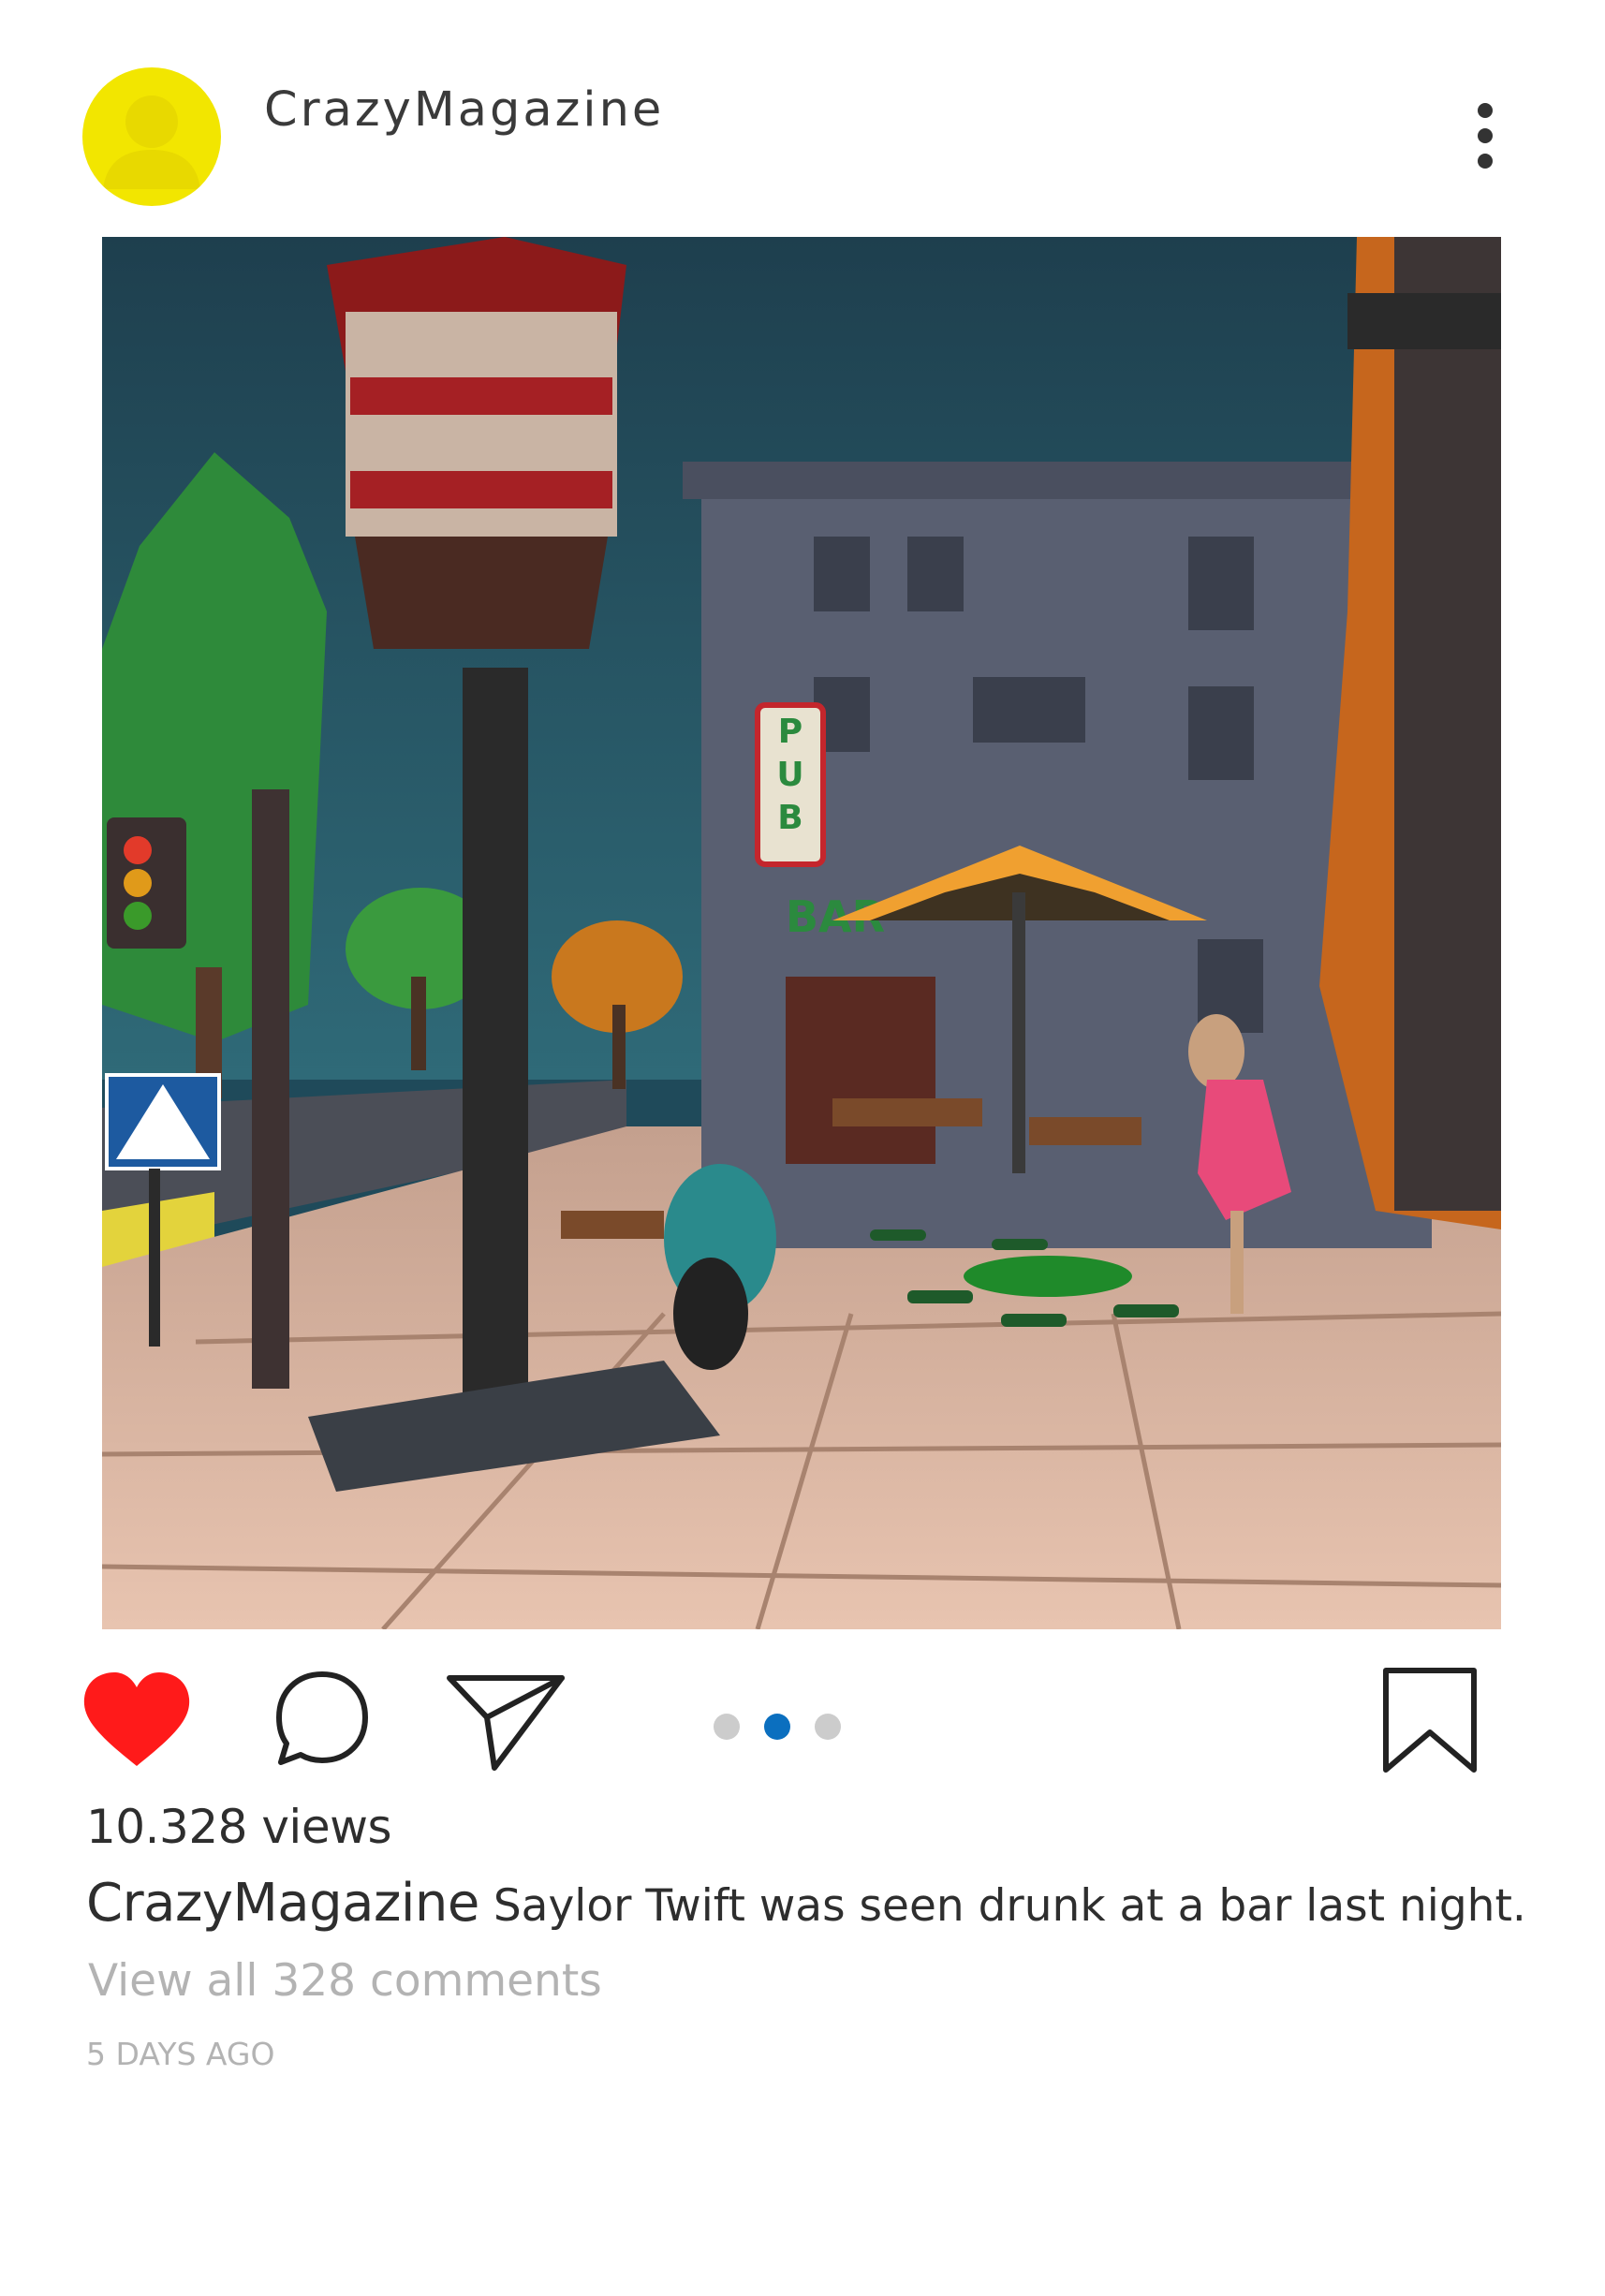 The width and height of the screenshot is (1605, 2296). I want to click on vertical-ellipsis-icon, so click(1486, 136).